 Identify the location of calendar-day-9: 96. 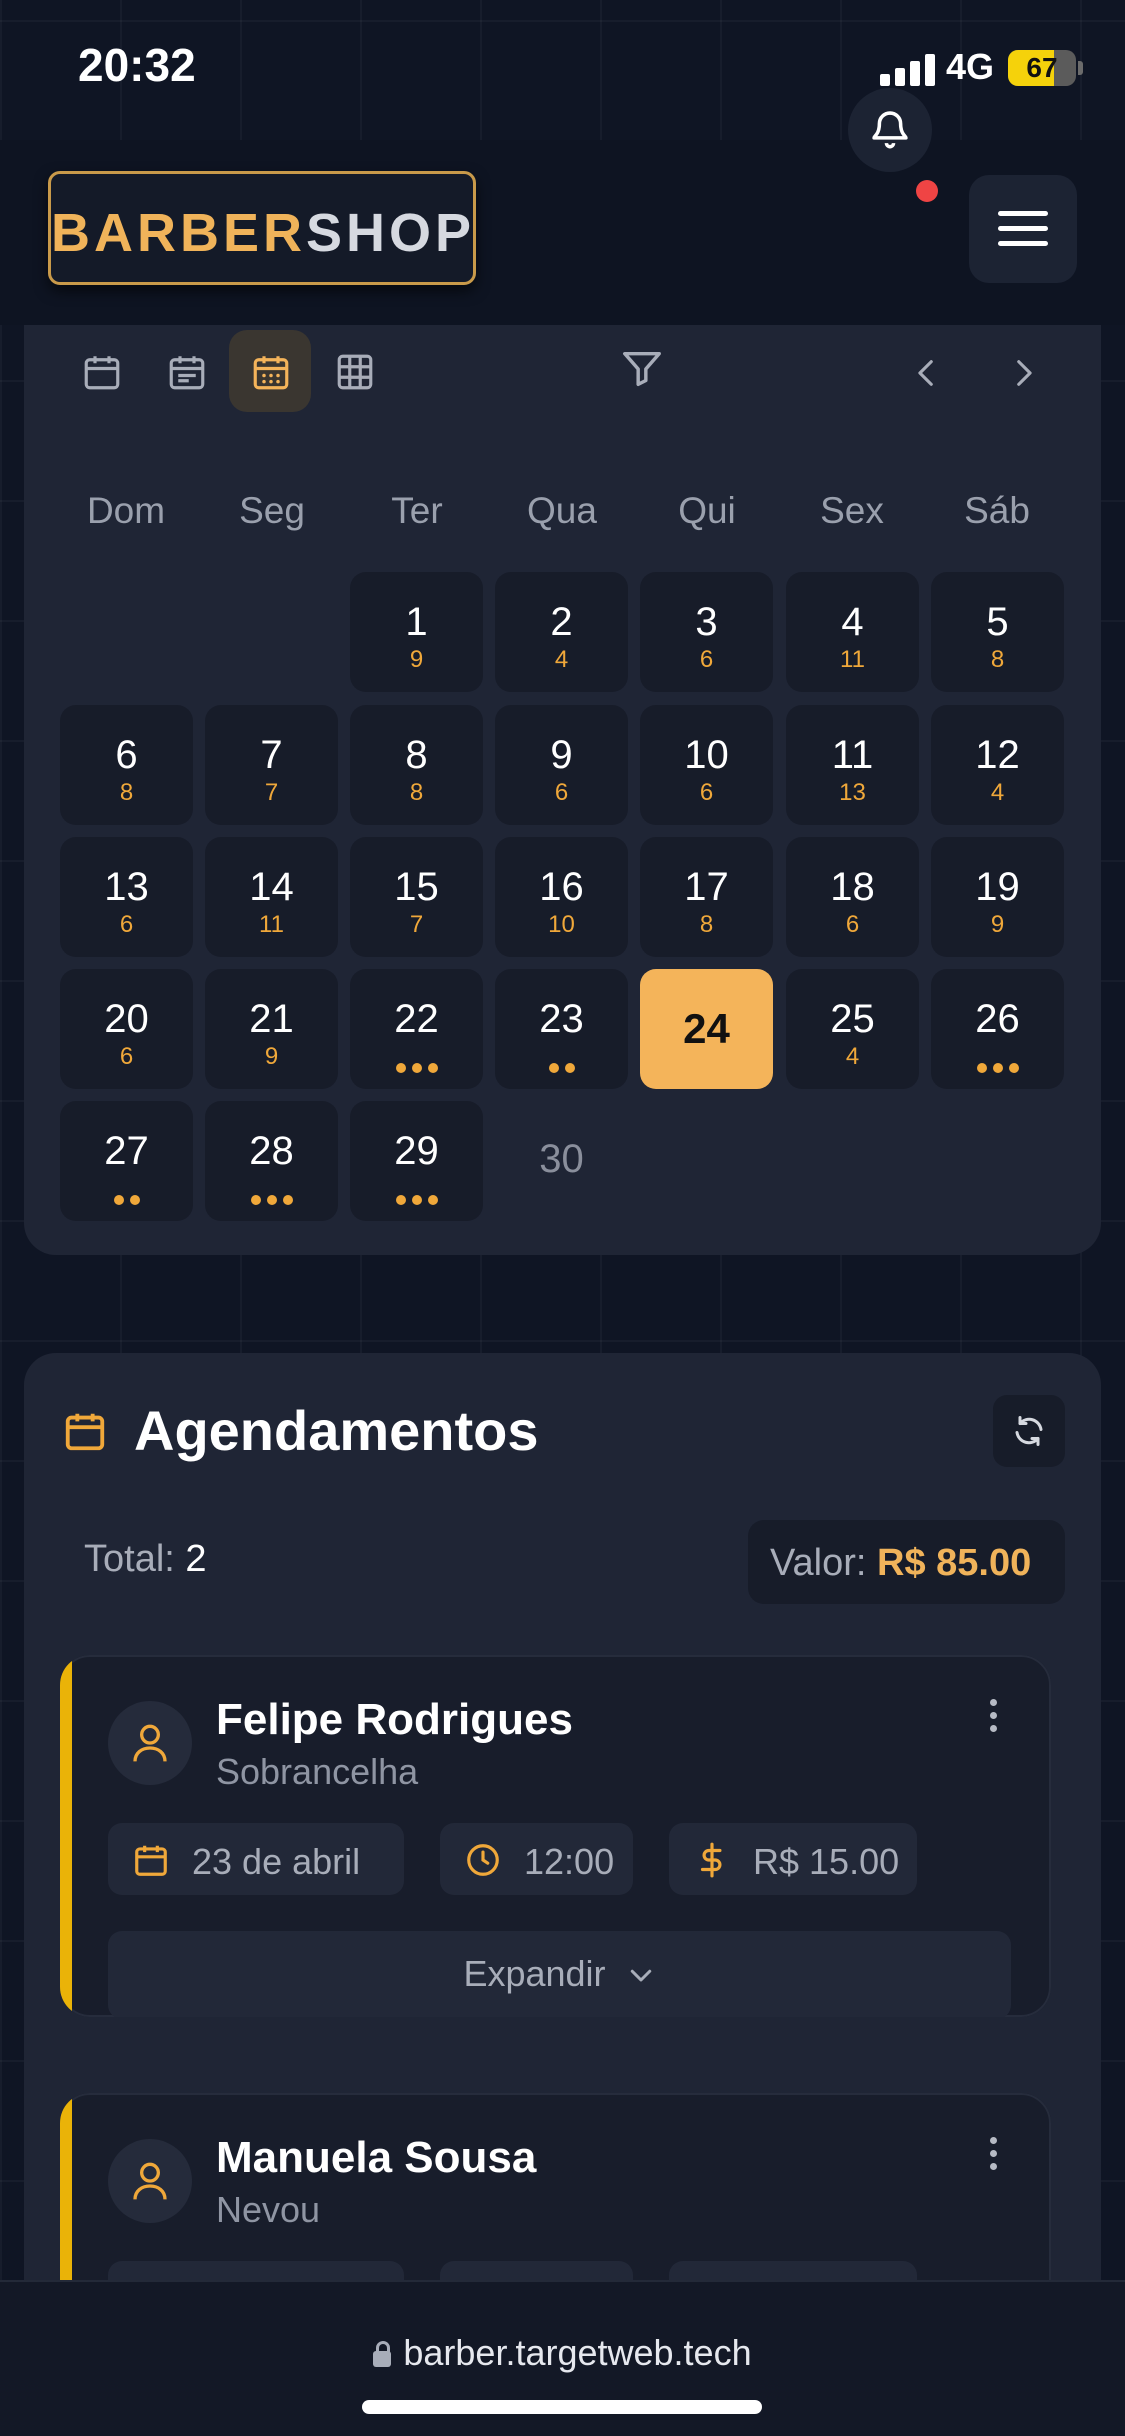
(561, 765).